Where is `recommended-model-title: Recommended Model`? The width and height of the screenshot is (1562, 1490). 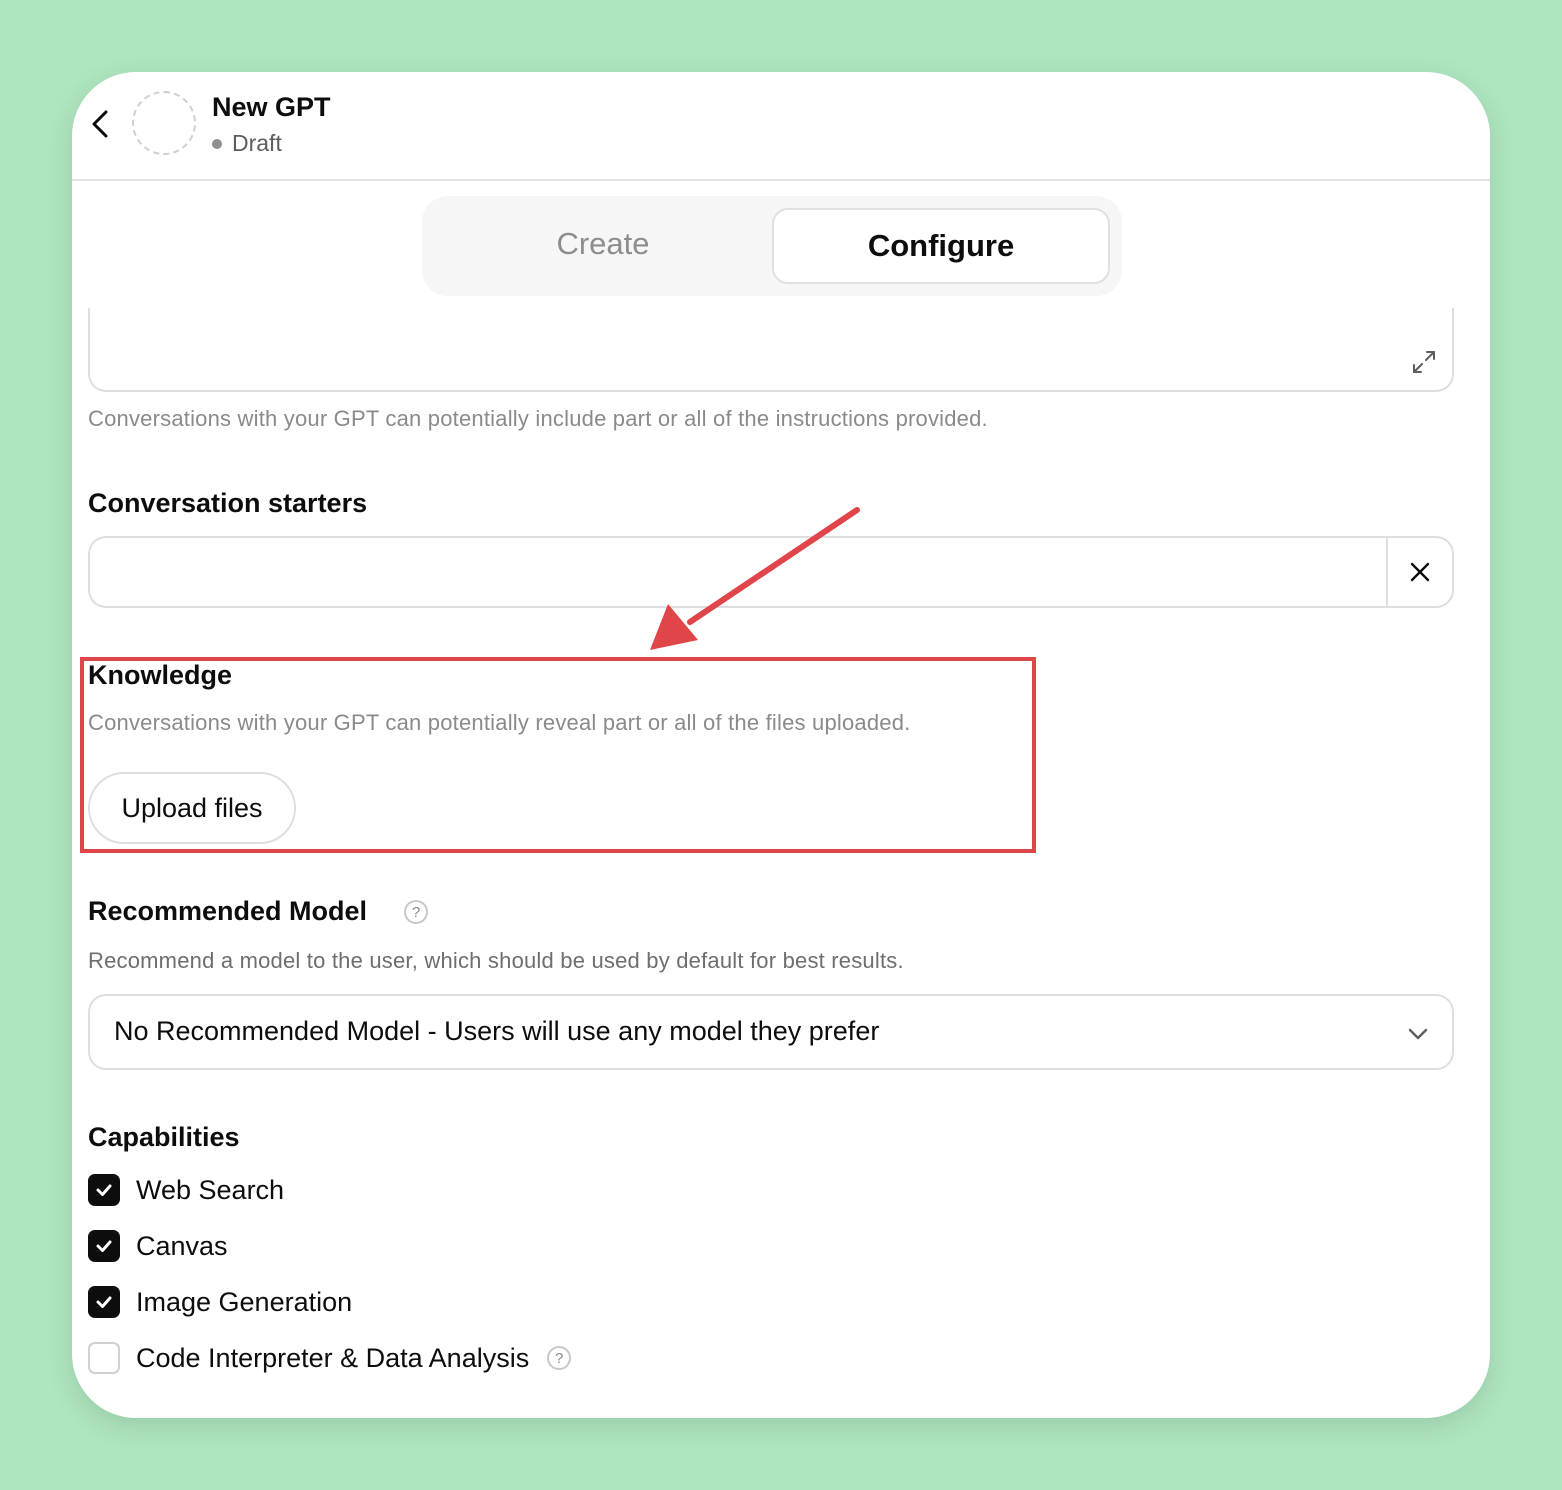 recommended-model-title: Recommended Model is located at coordinates (228, 911).